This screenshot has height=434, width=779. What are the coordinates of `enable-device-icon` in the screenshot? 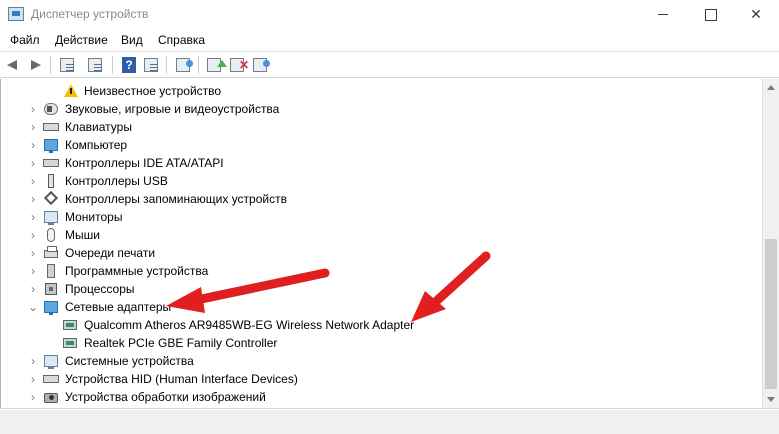 It's located at (261, 65).